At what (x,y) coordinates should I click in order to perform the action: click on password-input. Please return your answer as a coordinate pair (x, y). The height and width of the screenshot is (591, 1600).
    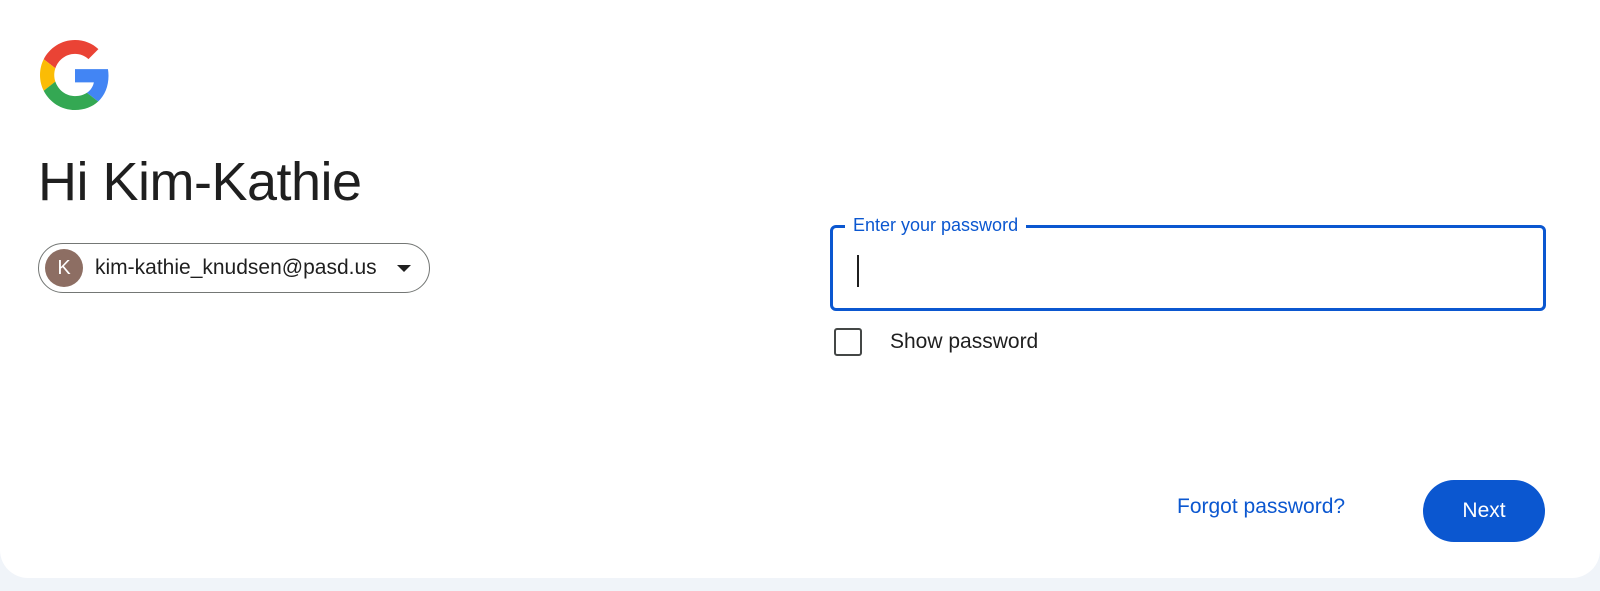
    Looking at the image, I should click on (1188, 269).